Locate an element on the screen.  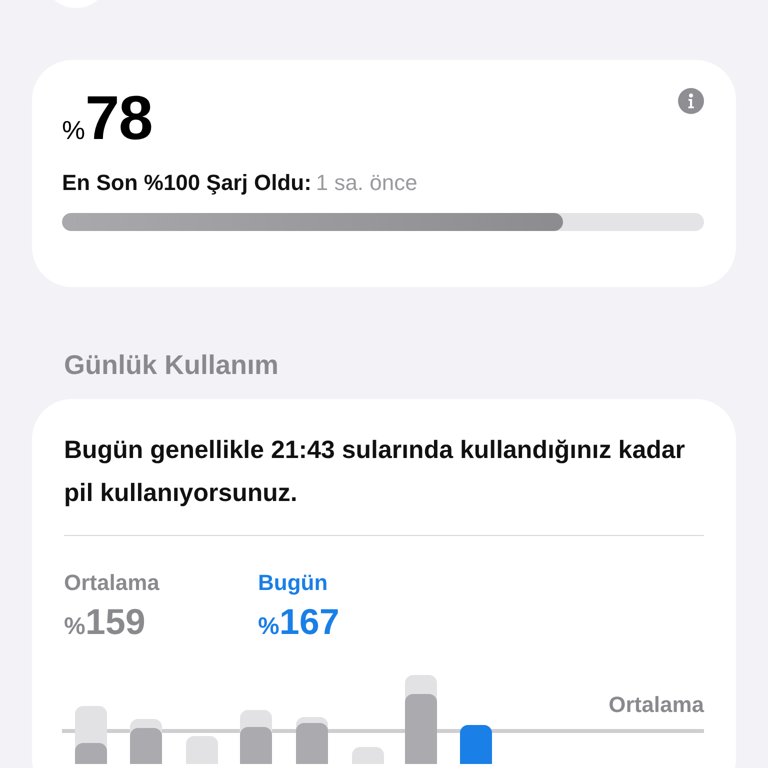
section-heading: Günlük Kullanım is located at coordinates (172, 365).